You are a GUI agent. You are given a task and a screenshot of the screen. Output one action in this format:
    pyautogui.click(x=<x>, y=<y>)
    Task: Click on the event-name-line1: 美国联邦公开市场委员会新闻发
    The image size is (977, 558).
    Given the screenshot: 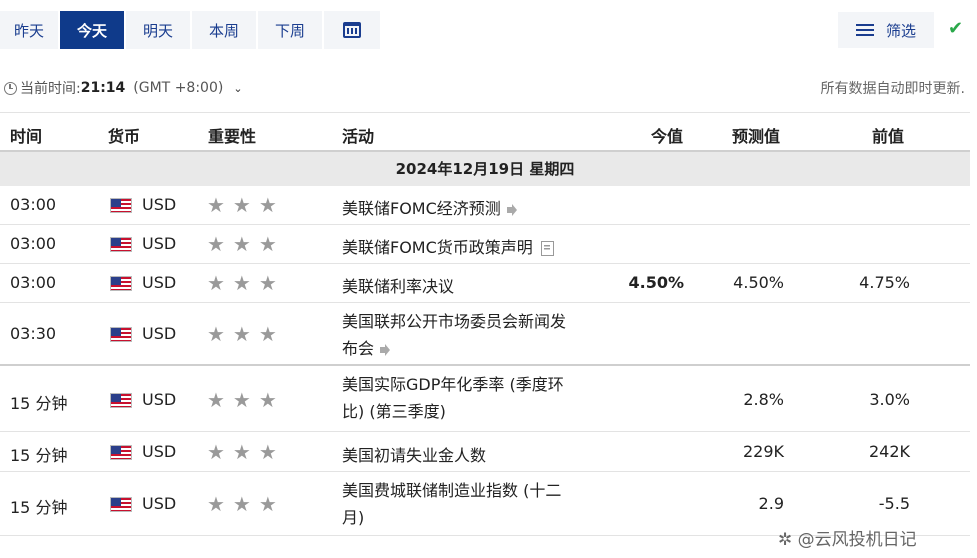 What is the action you would take?
    pyautogui.click(x=454, y=321)
    